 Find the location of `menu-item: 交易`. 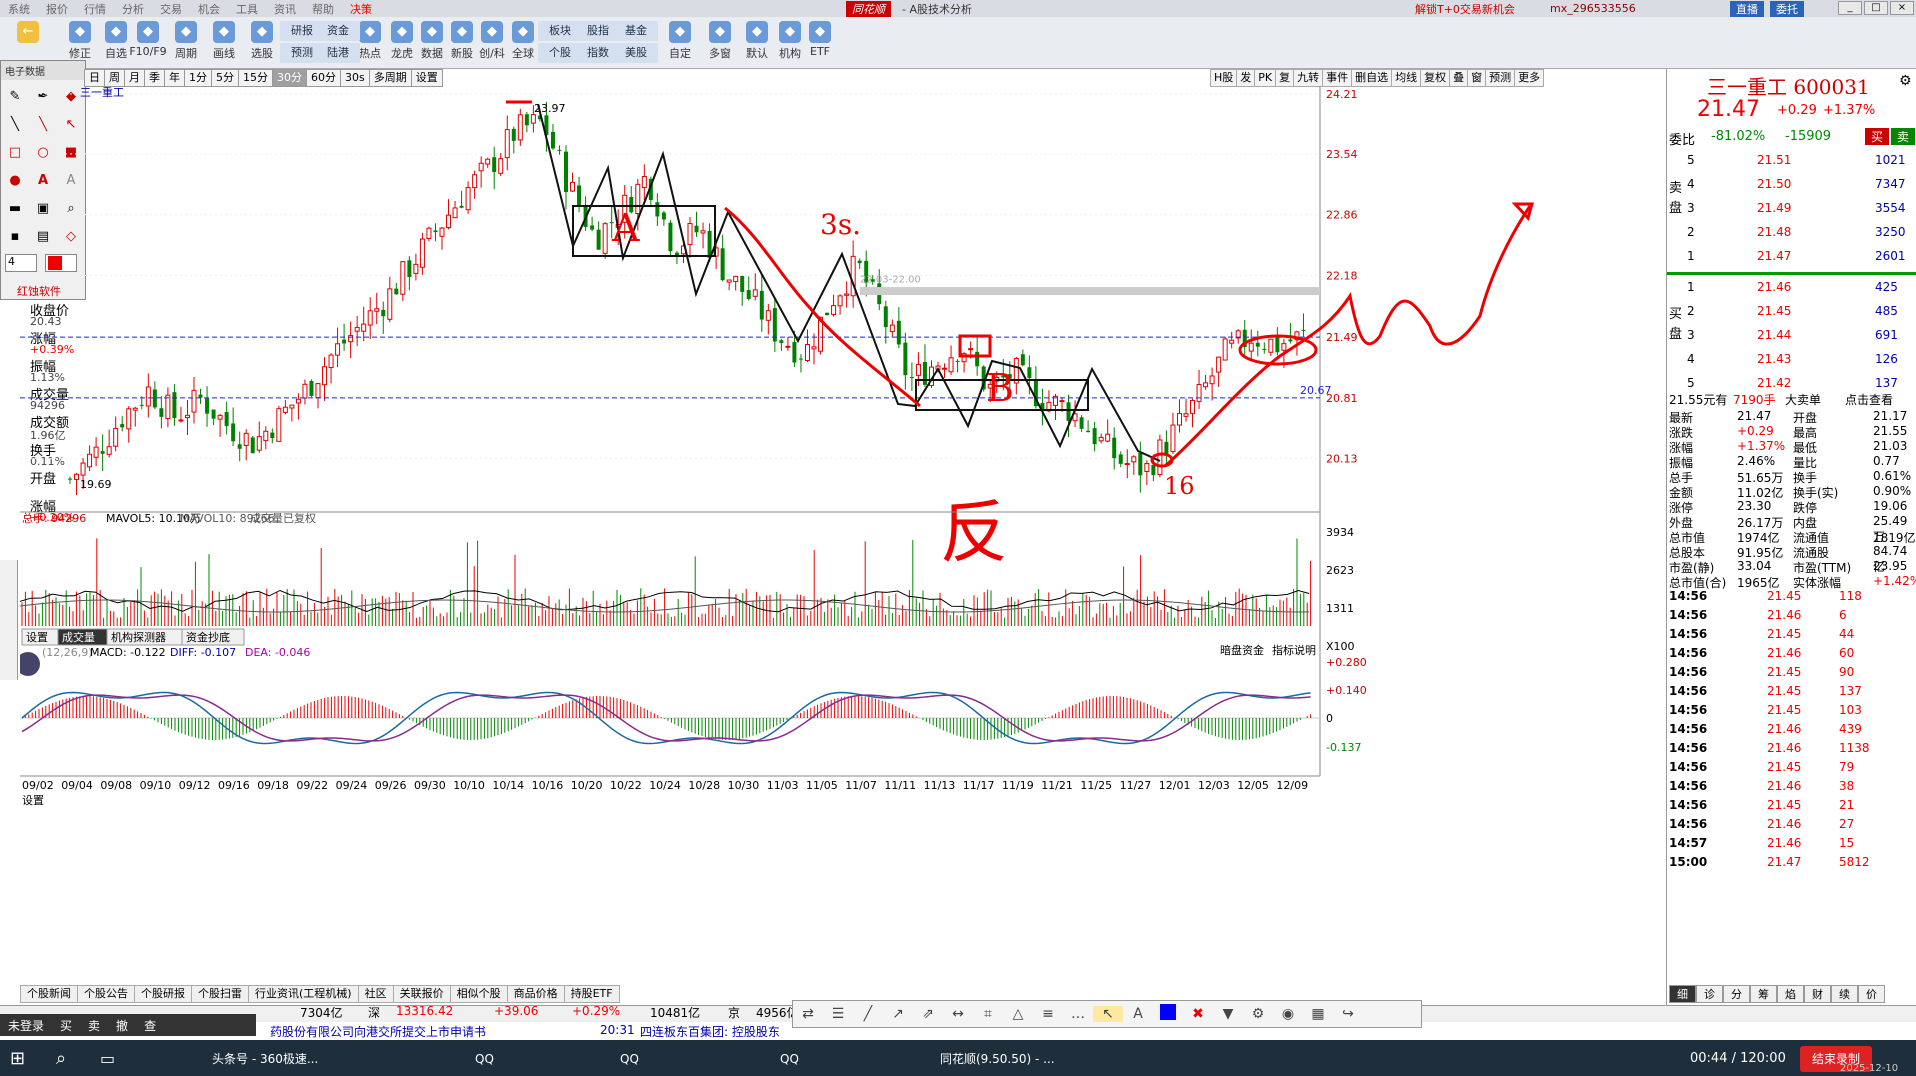

menu-item: 交易 is located at coordinates (171, 9).